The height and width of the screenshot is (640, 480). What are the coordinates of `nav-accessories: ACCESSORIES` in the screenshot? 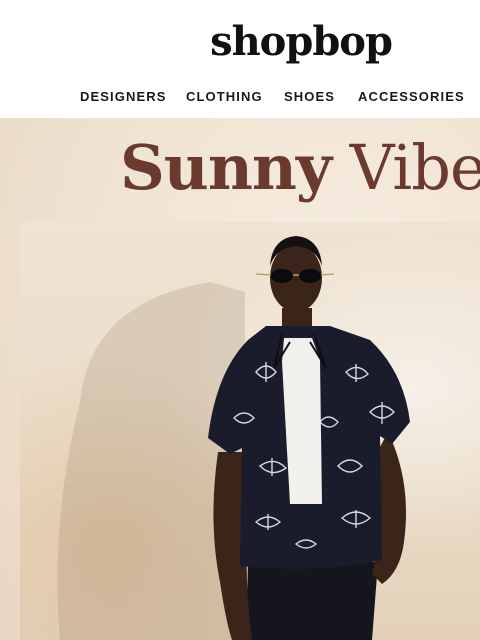 It's located at (411, 97).